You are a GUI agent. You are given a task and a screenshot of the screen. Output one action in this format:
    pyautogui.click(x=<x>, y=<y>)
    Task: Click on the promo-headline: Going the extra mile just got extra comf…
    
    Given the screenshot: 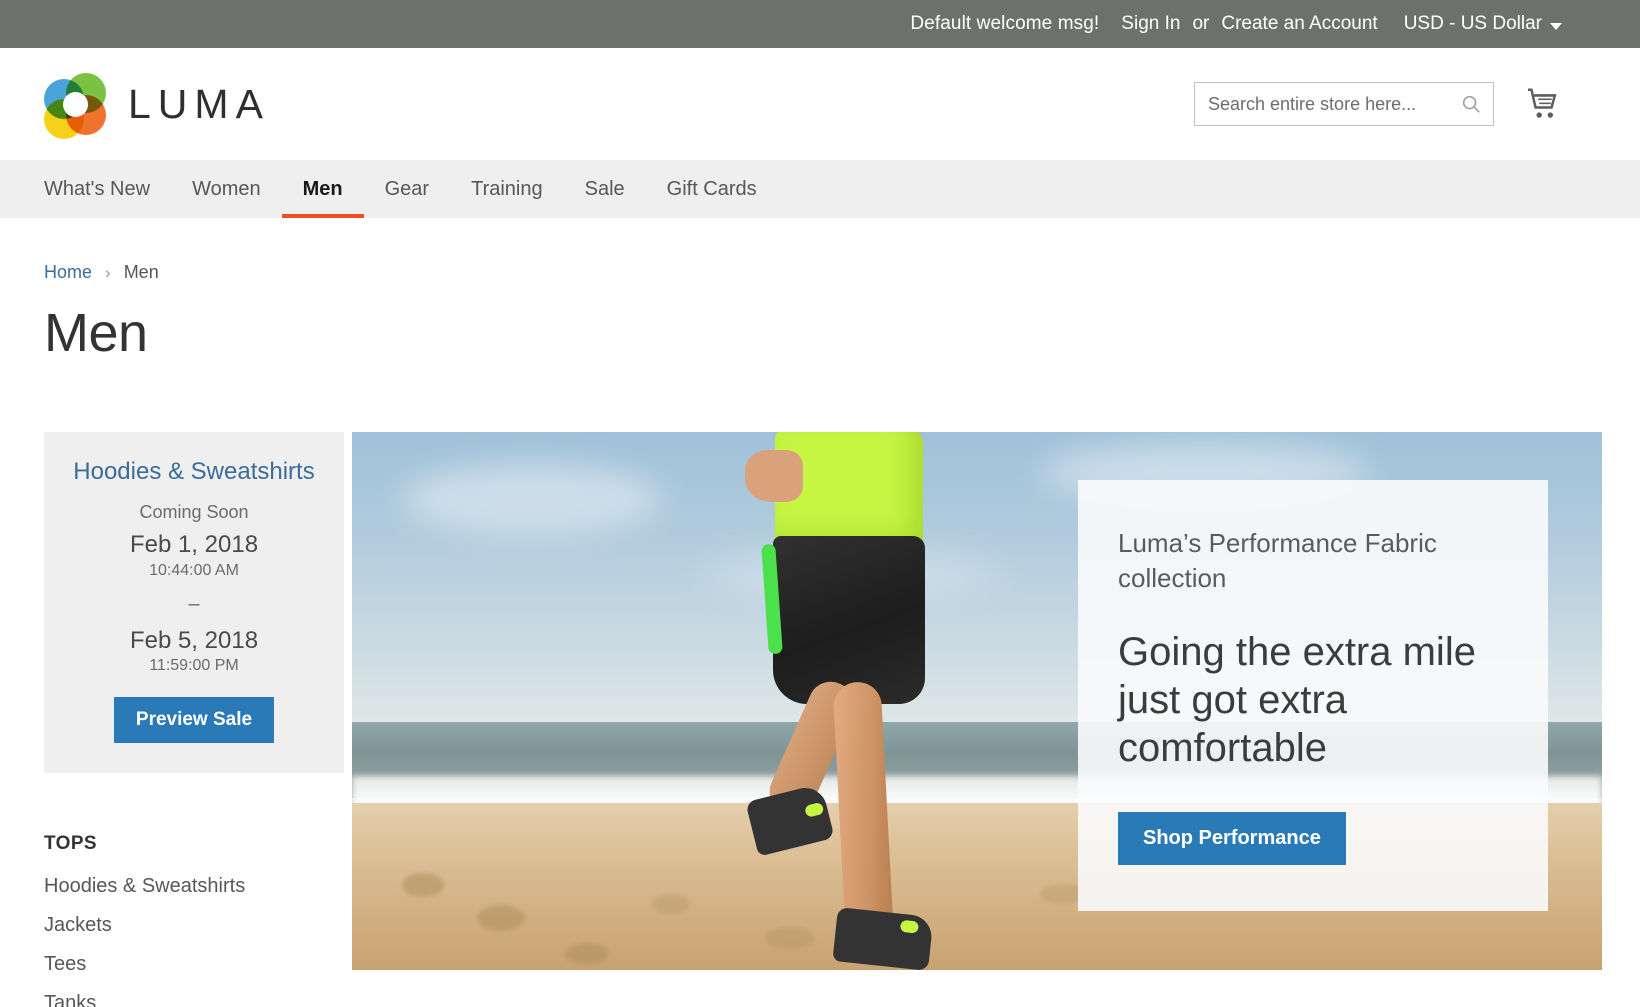 What is the action you would take?
    pyautogui.click(x=1297, y=699)
    